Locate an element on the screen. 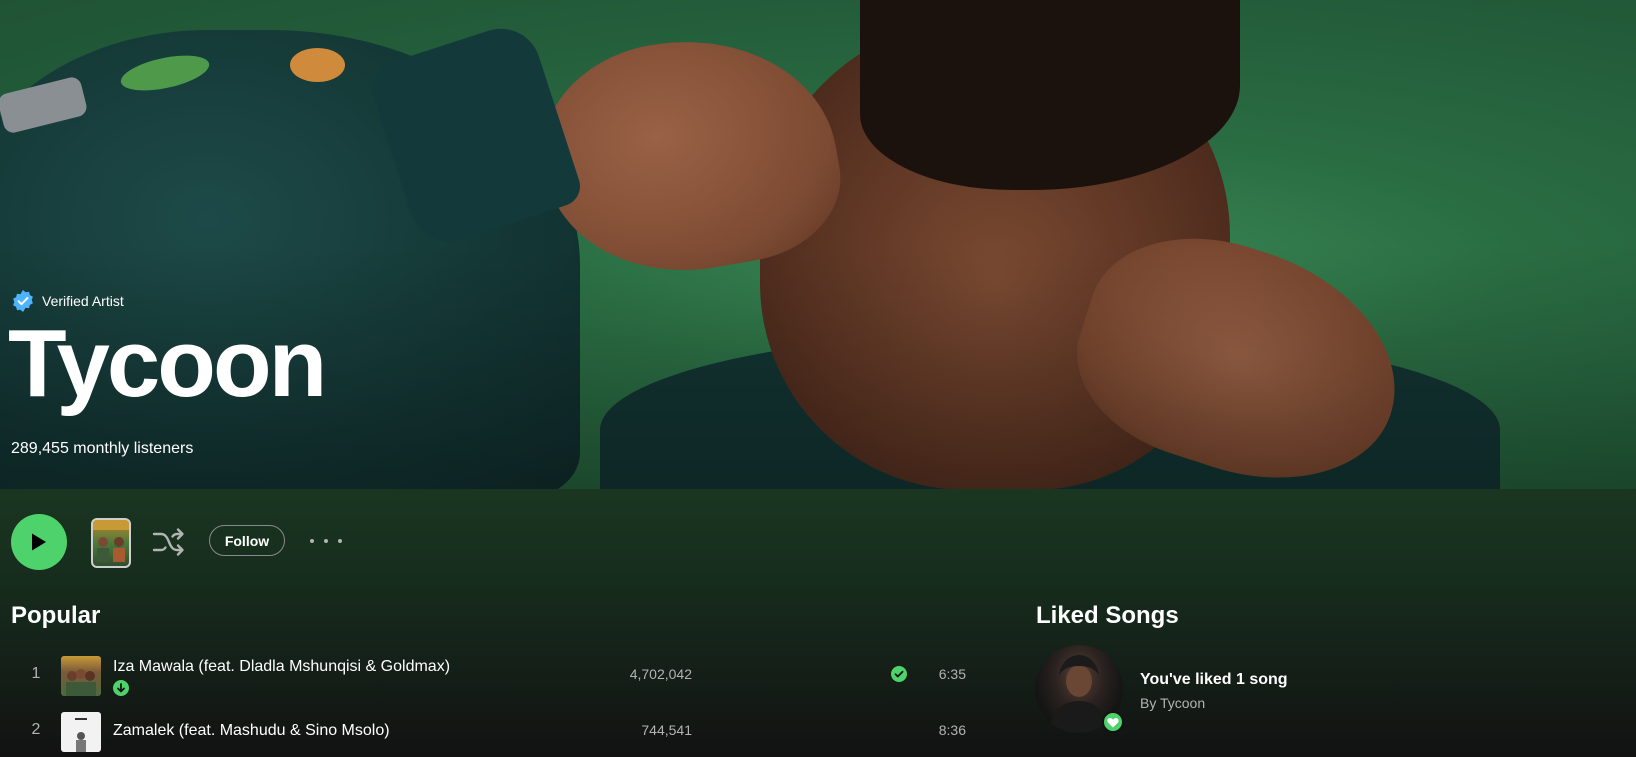 The width and height of the screenshot is (1636, 757). track-plays: 4,702,042 is located at coordinates (660, 674).